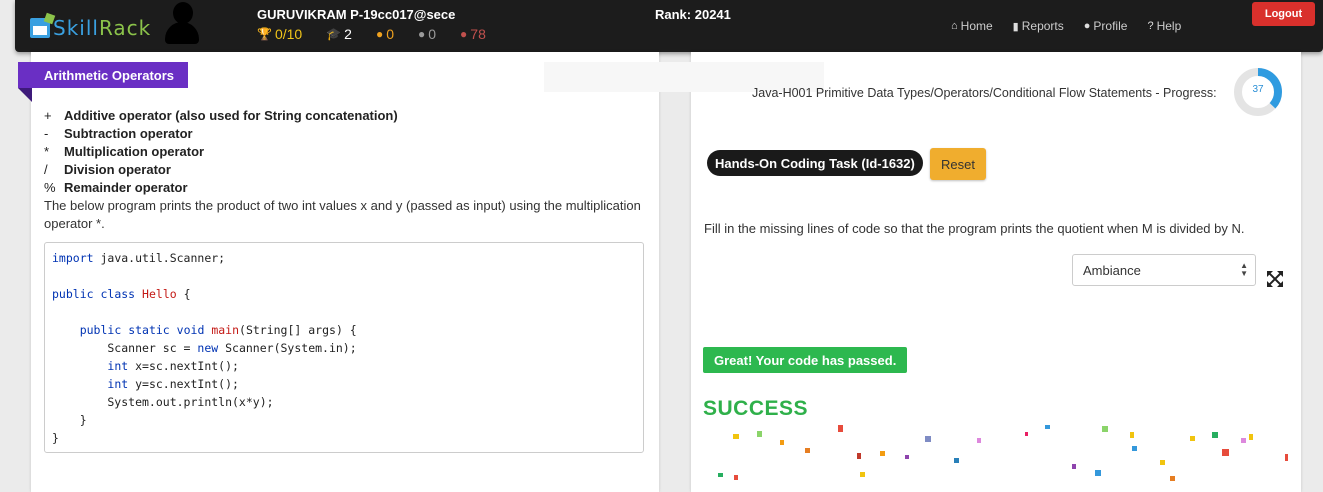  Describe the element at coordinates (1244, 269) in the screenshot. I see `select-arrows-icon: ▲ ▼` at that location.